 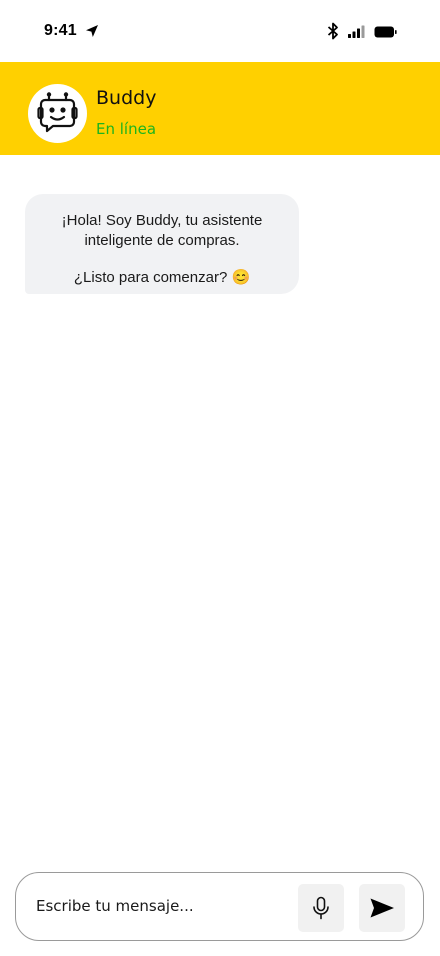 I want to click on bot-name: Buddy, so click(x=126, y=98).